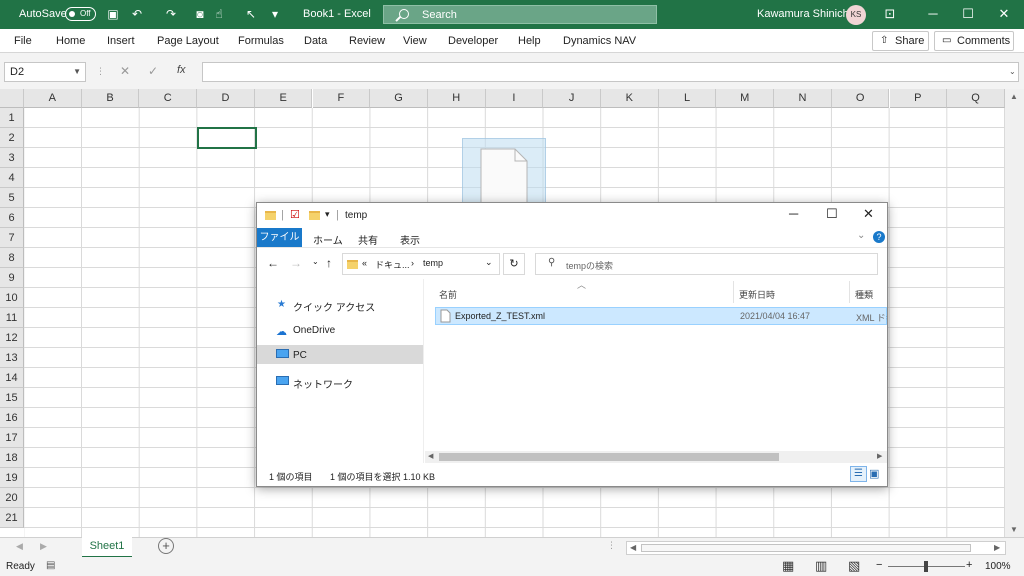 Image resolution: width=1024 pixels, height=576 pixels. I want to click on tab-view: View, so click(415, 41).